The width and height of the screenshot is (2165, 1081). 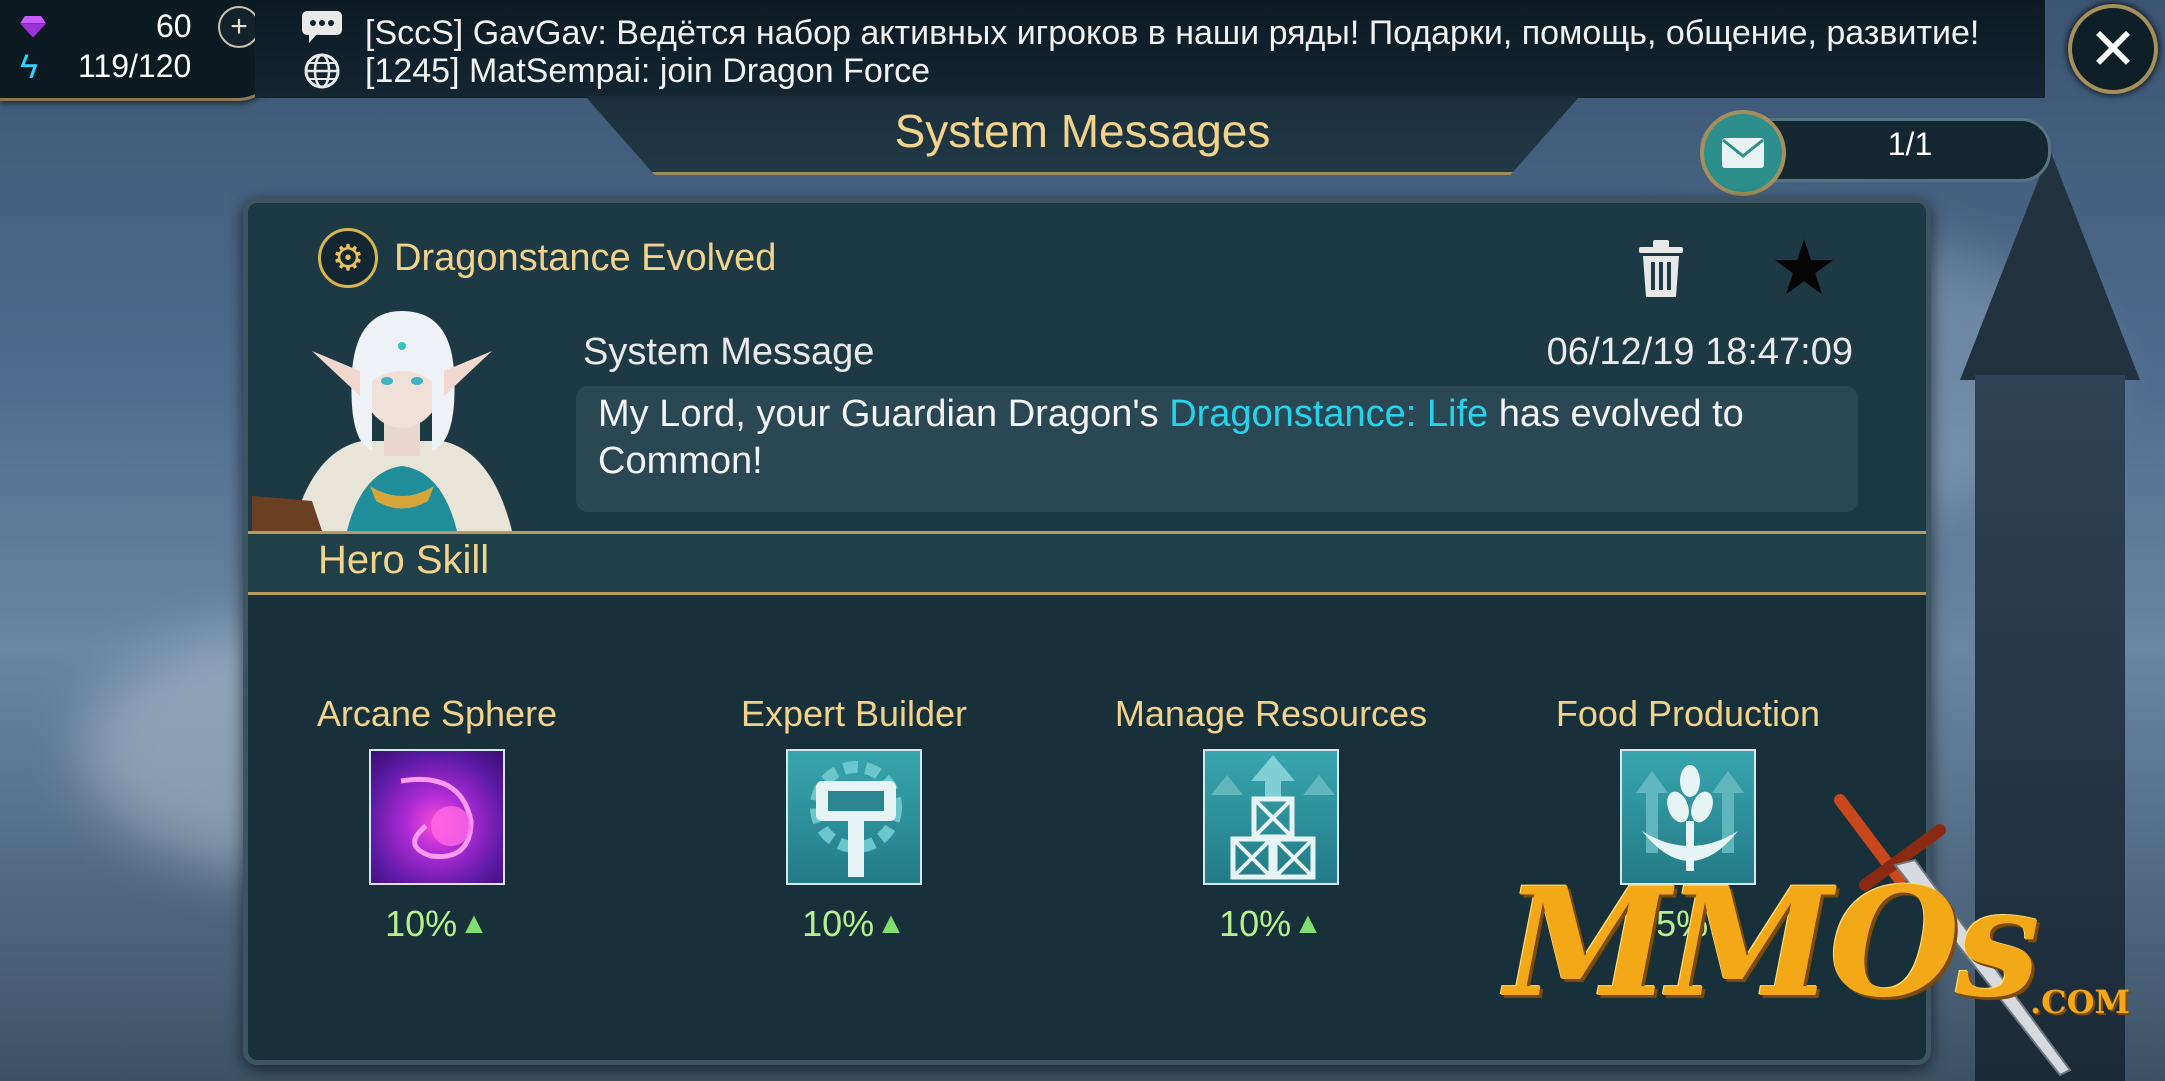 I want to click on hero-portrait, so click(x=402, y=416).